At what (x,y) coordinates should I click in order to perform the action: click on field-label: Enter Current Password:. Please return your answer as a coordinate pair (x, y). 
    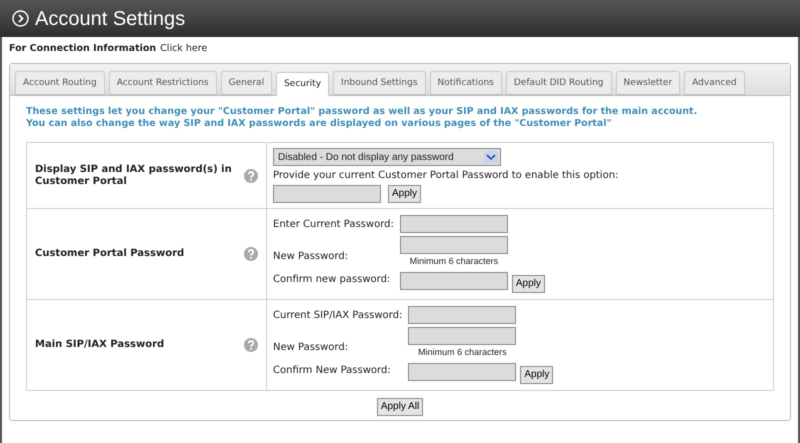
    Looking at the image, I should click on (334, 225).